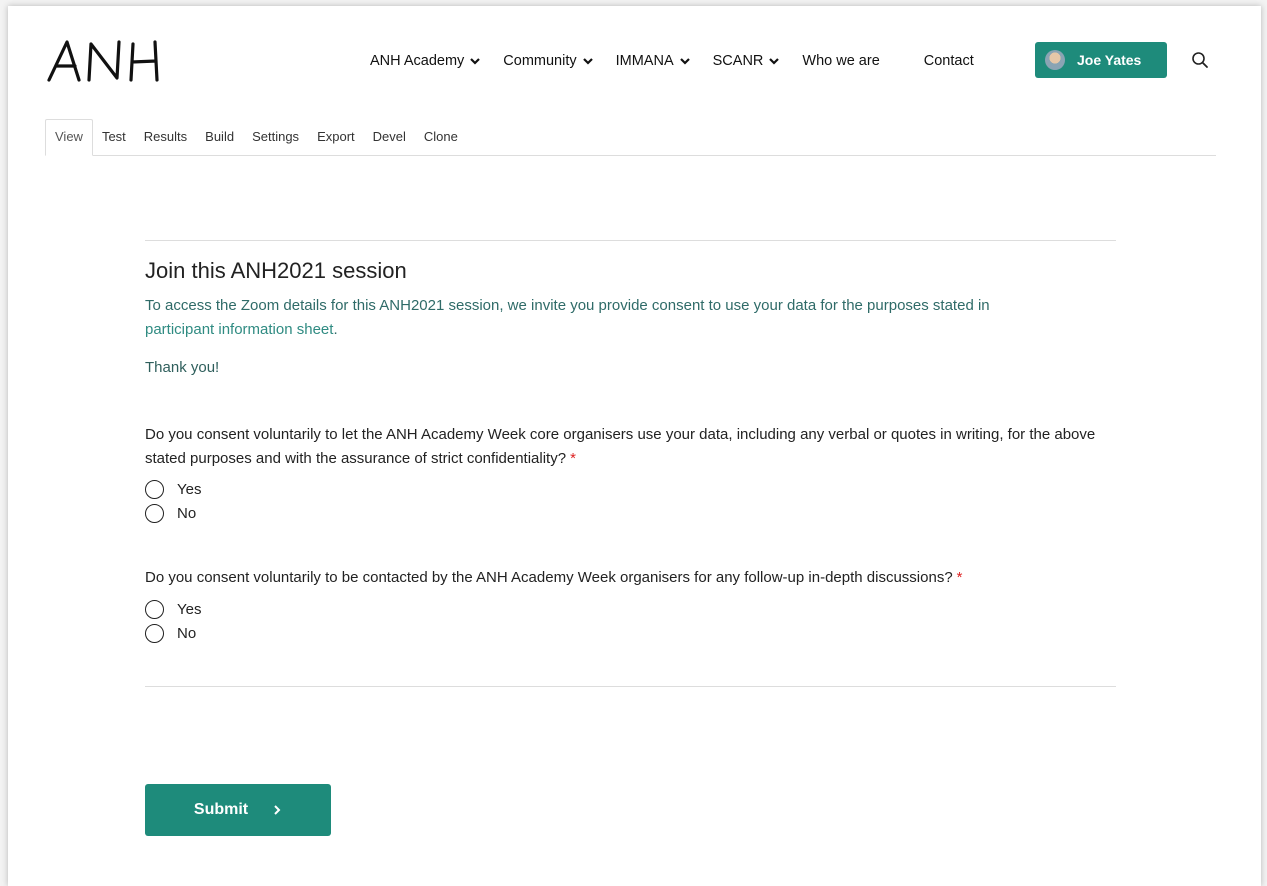 The image size is (1267, 886). I want to click on nav-item-anh-academy: ANH Academy, so click(425, 61).